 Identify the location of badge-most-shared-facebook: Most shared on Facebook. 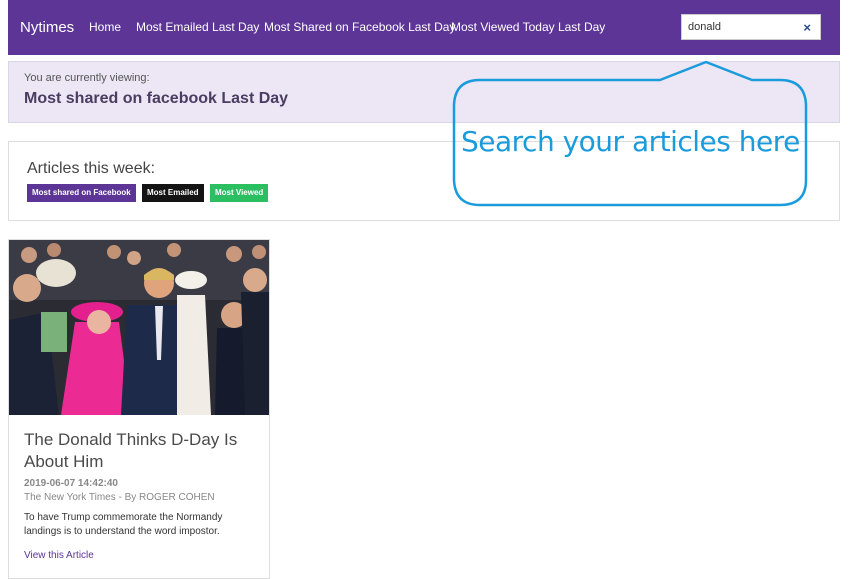
(81, 193).